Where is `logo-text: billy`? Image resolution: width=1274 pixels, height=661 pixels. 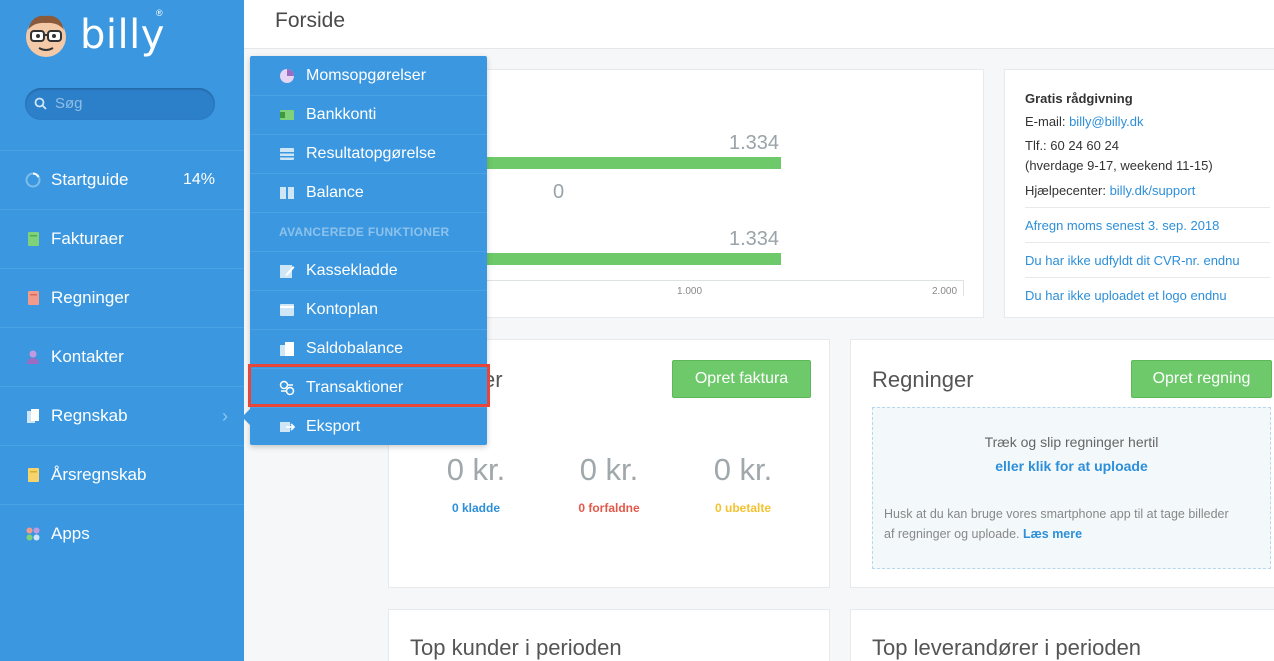 logo-text: billy is located at coordinates (122, 35).